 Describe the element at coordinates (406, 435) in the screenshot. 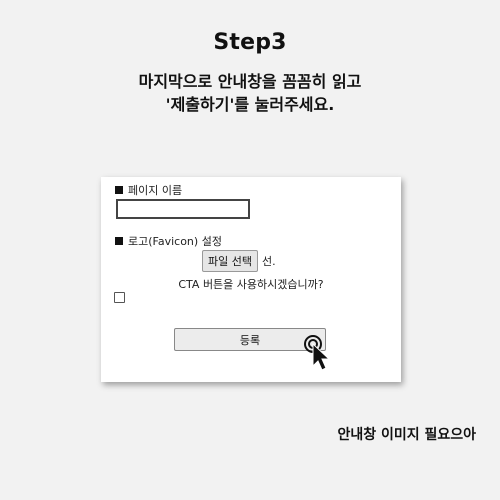

I see `footer-note: 안내창 이미지 필요으아` at that location.